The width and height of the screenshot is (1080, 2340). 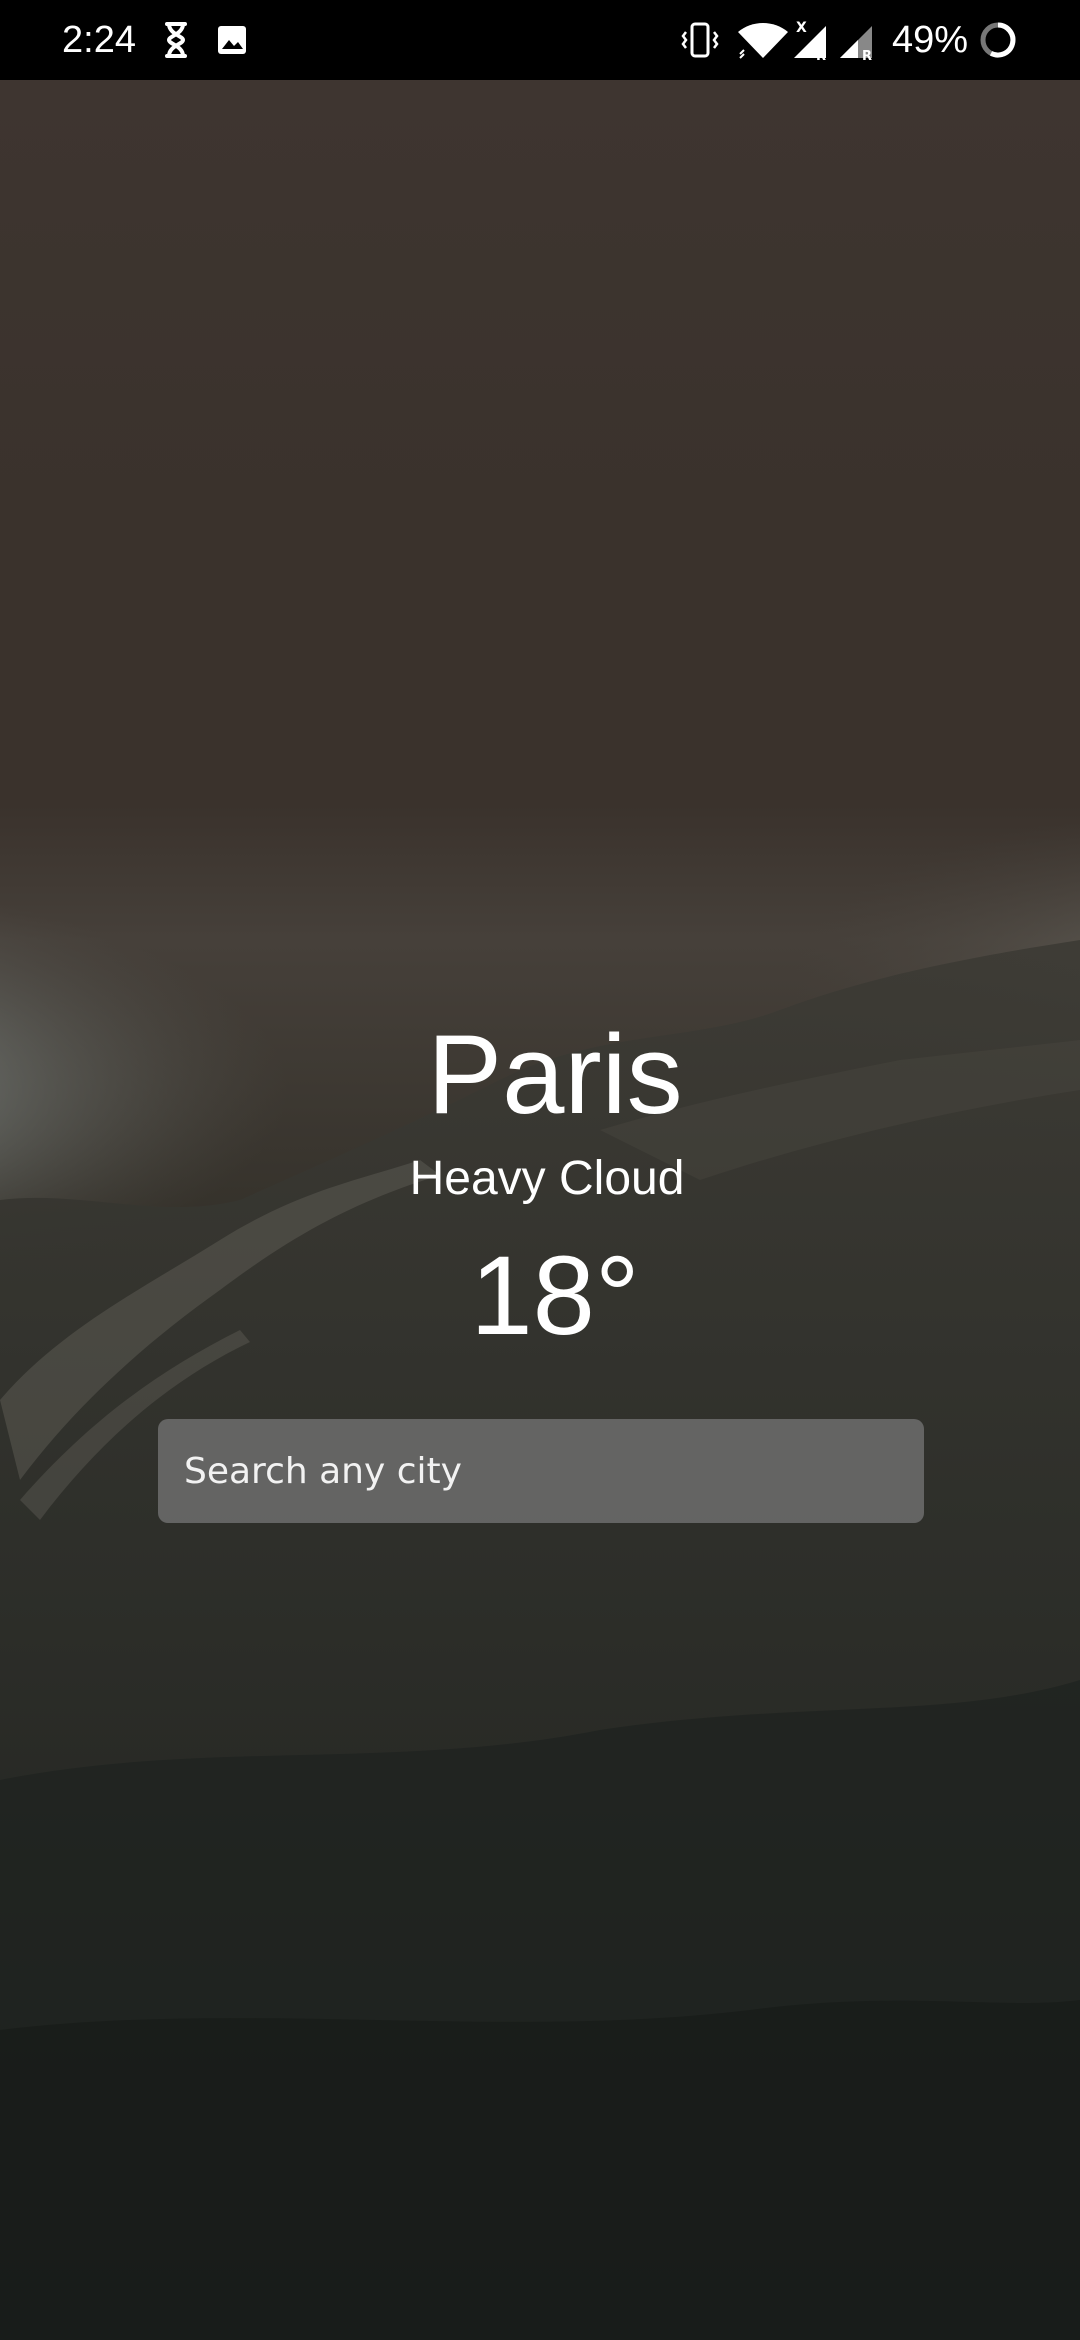 I want to click on signal-x-icon: X R, so click(x=810, y=41).